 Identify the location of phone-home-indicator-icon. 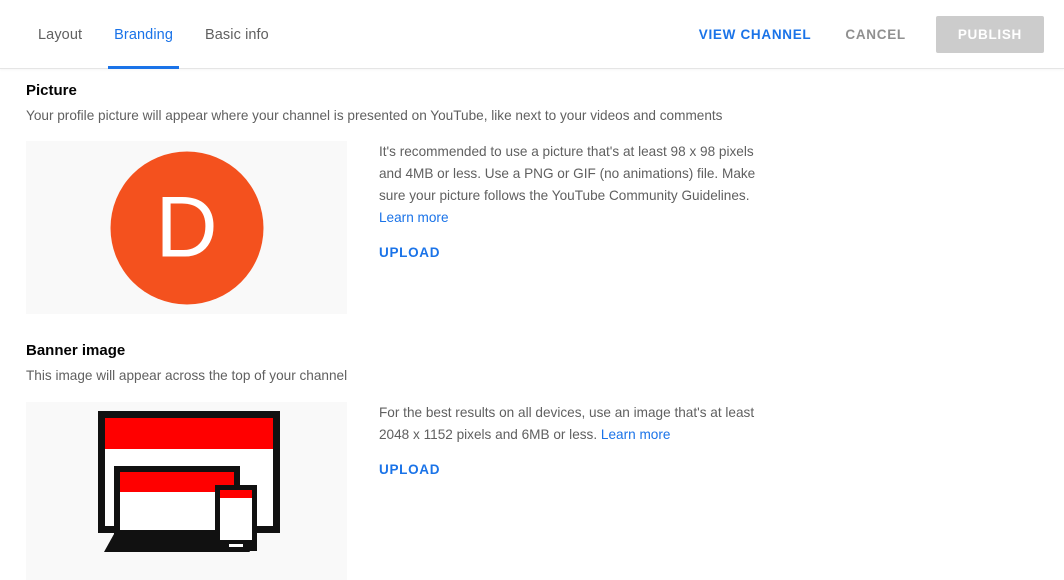
(236, 545).